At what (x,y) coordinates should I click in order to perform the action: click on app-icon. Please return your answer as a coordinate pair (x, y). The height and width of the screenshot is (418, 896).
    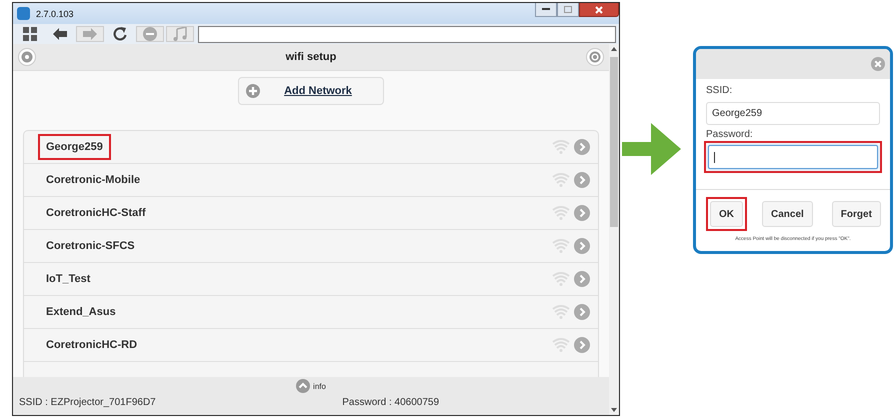
    Looking at the image, I should click on (23, 13).